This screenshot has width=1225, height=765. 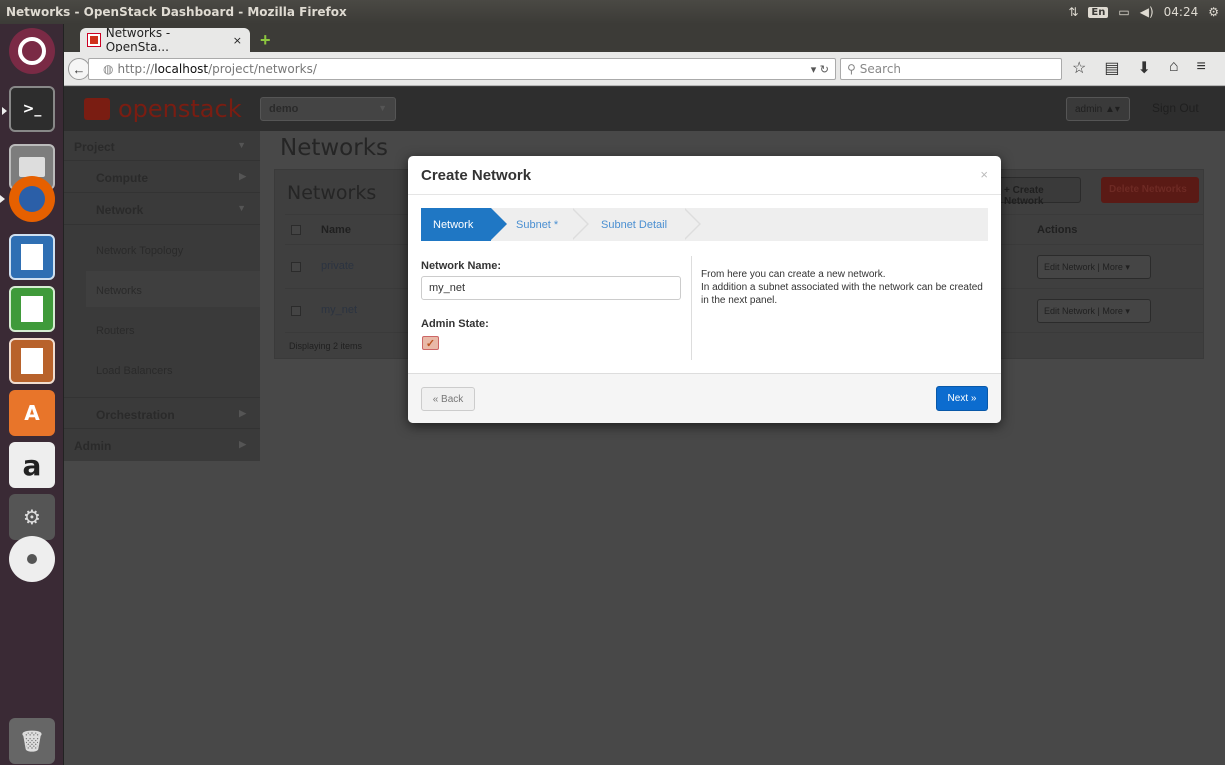 What do you see at coordinates (162, 146) in the screenshot?
I see `sidebar-project: Project ▼` at bounding box center [162, 146].